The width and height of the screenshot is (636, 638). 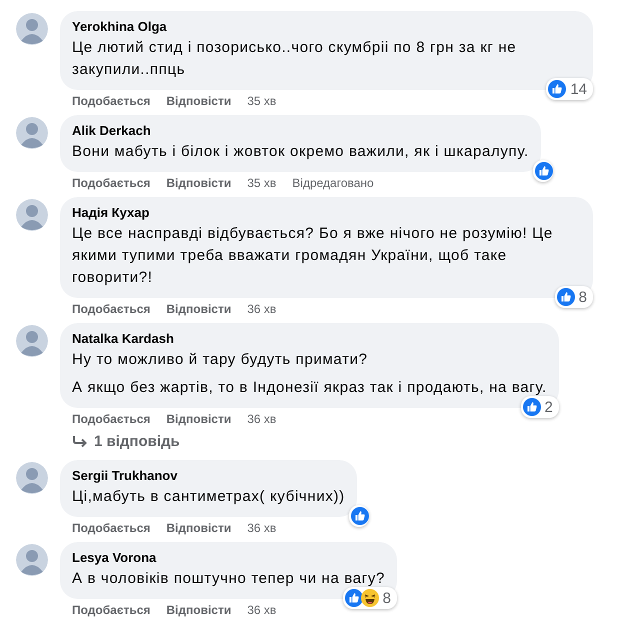 What do you see at coordinates (309, 388) in the screenshot?
I see `comment-text: А якщо без жартів, то в Індонезії якраз так і продають, на вагу.` at bounding box center [309, 388].